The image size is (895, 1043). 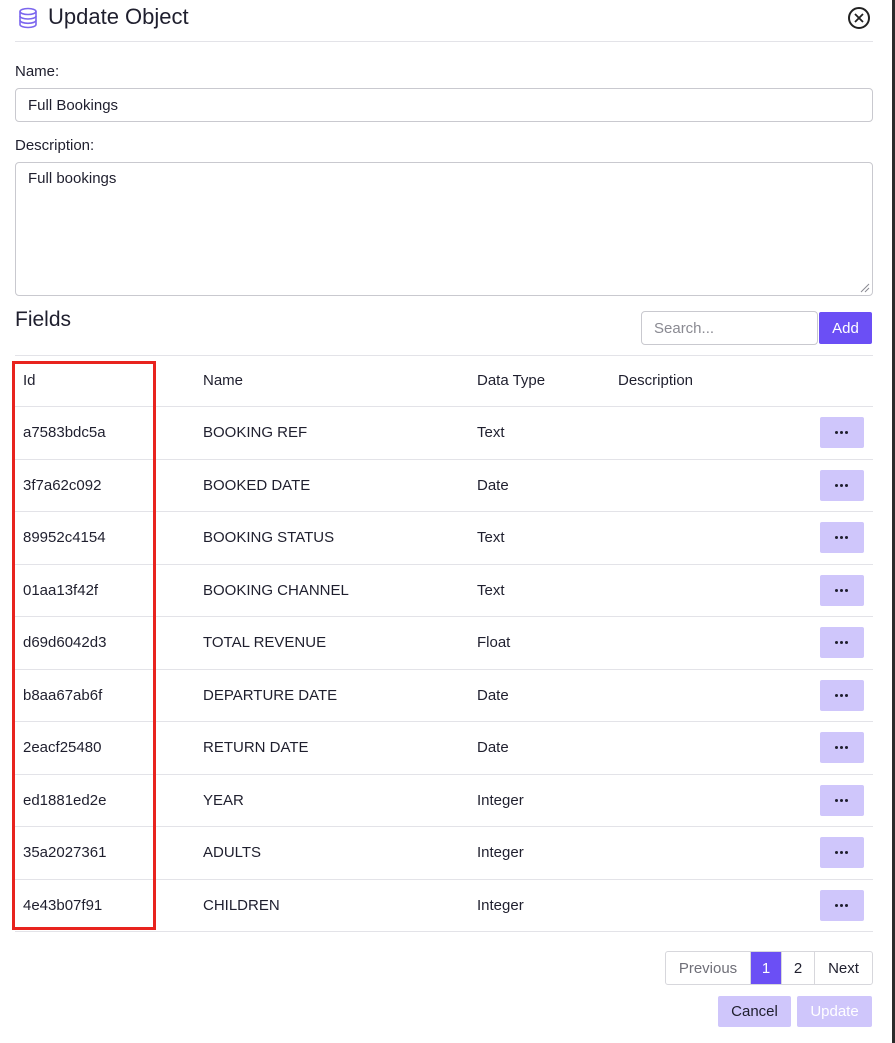 I want to click on cell-name: CHILDREN, so click(x=241, y=905).